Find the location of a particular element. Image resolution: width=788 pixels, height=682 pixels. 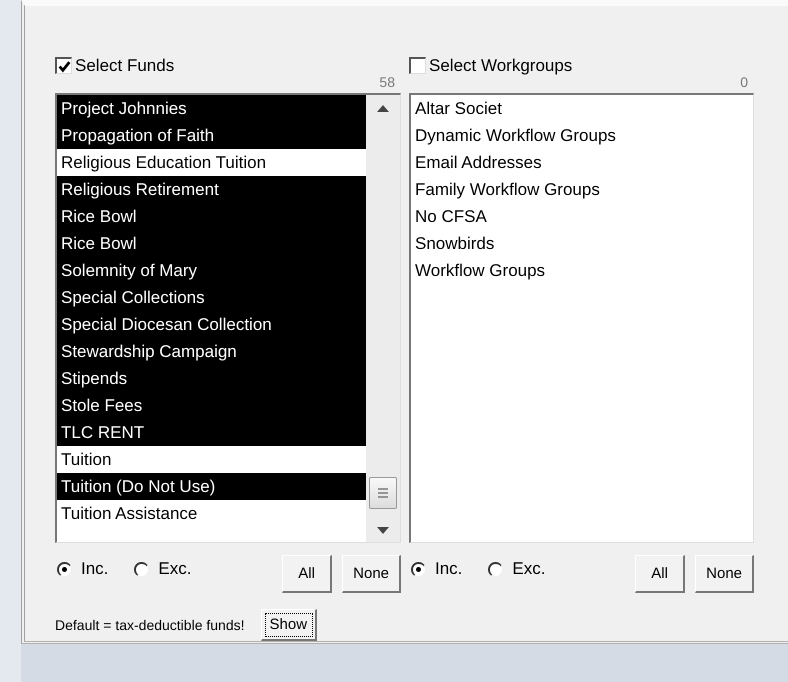

checkbox-label: Select Funds is located at coordinates (124, 66).